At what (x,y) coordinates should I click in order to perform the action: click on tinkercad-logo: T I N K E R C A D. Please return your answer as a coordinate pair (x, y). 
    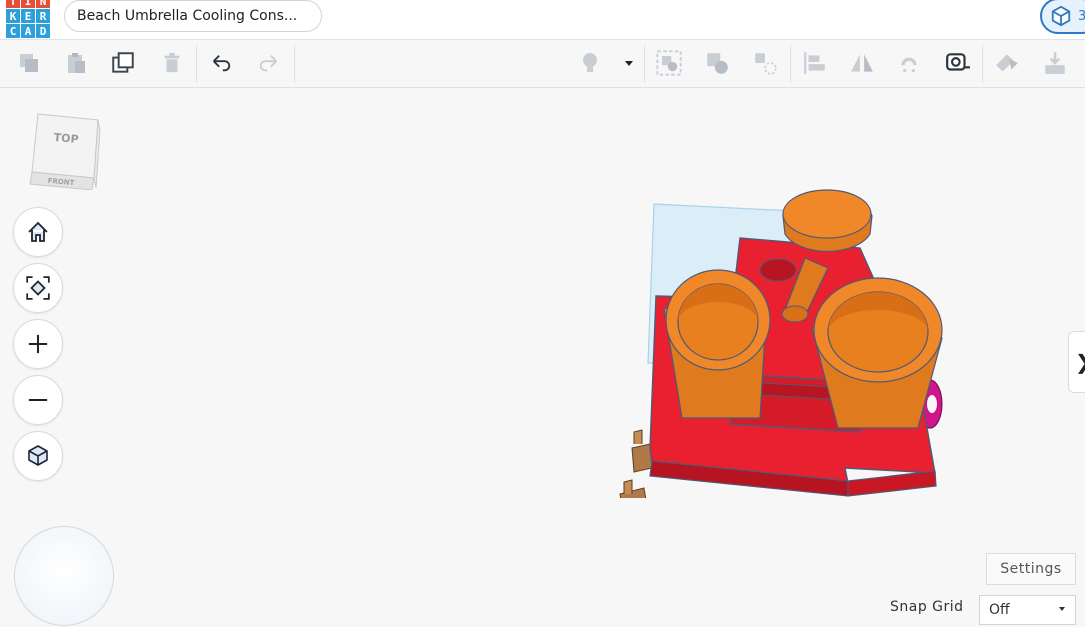
    Looking at the image, I should click on (28, 19).